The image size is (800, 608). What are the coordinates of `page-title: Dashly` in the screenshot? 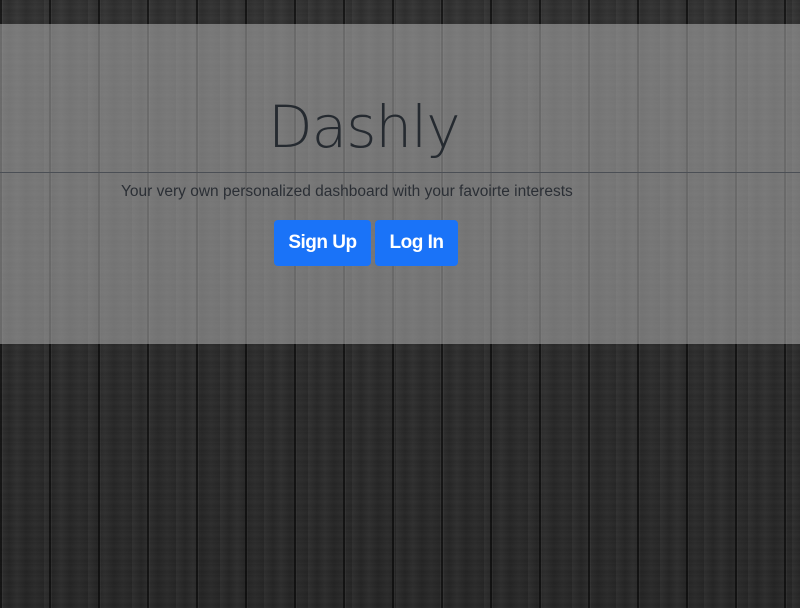 It's located at (364, 127).